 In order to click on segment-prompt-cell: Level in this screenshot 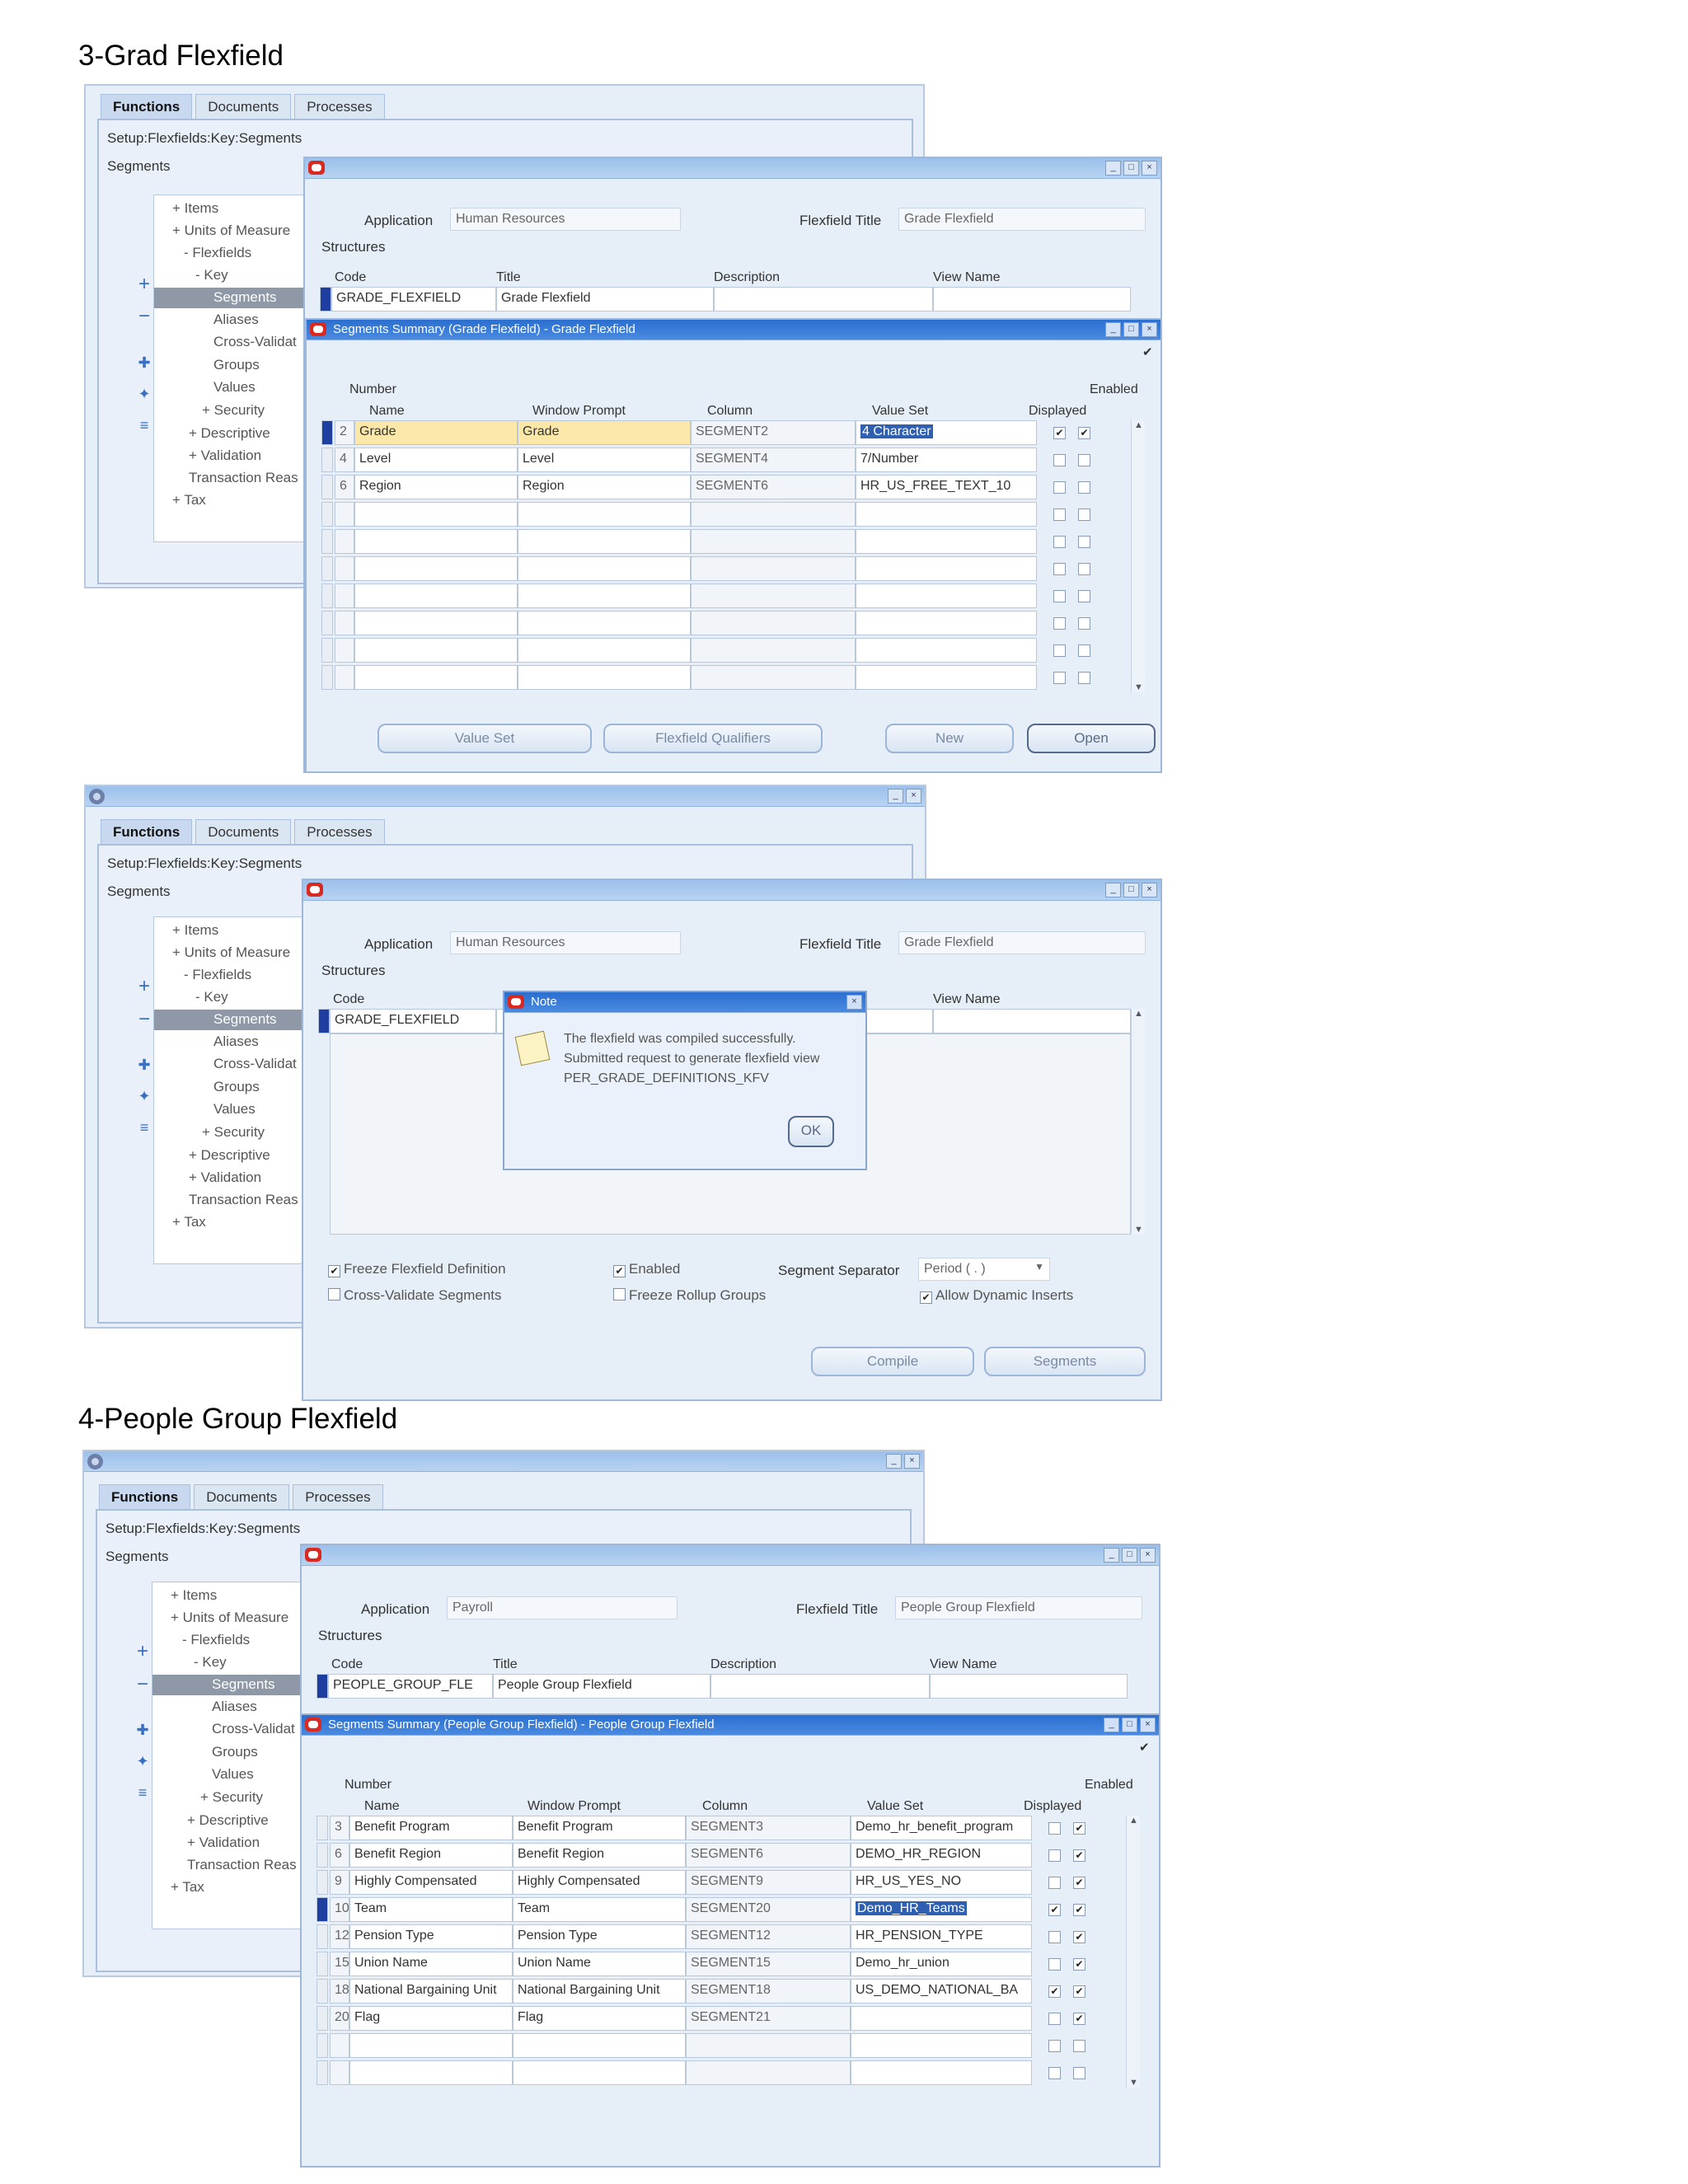, I will do `click(605, 460)`.